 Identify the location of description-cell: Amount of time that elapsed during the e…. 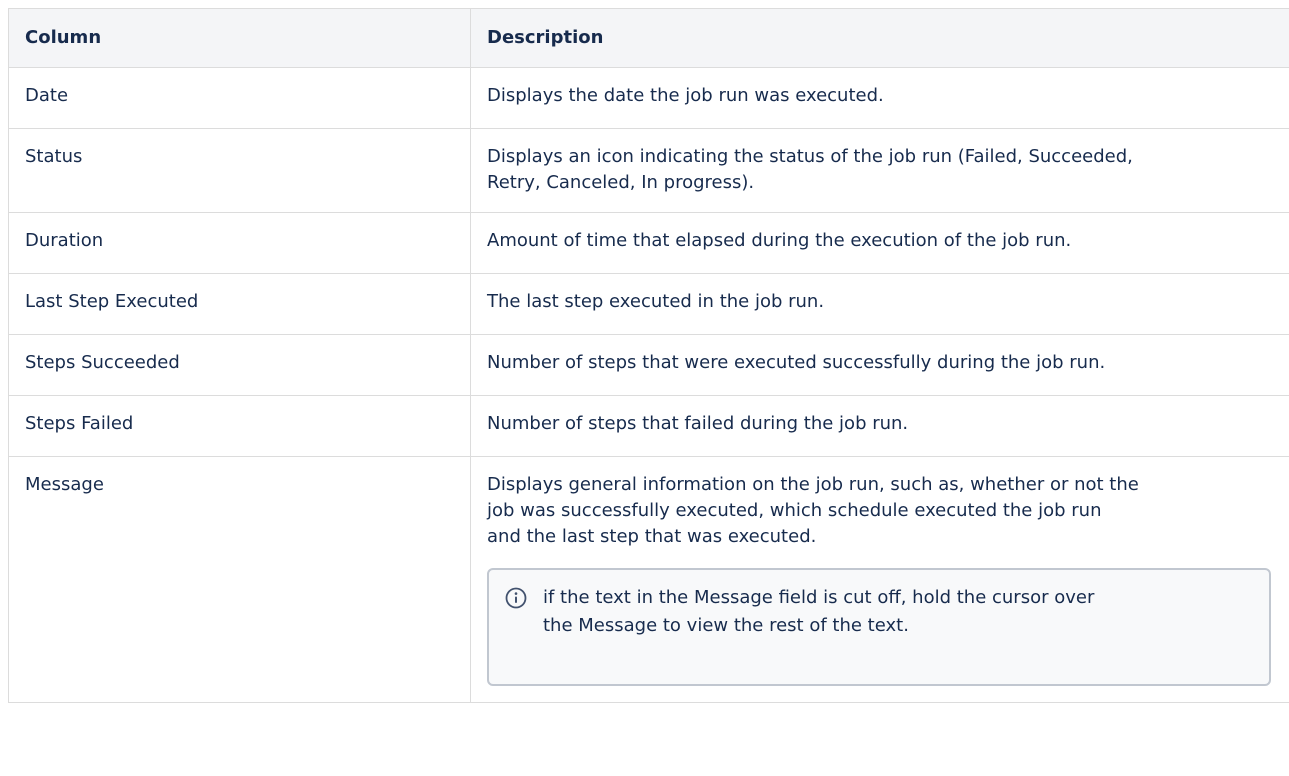
(879, 243).